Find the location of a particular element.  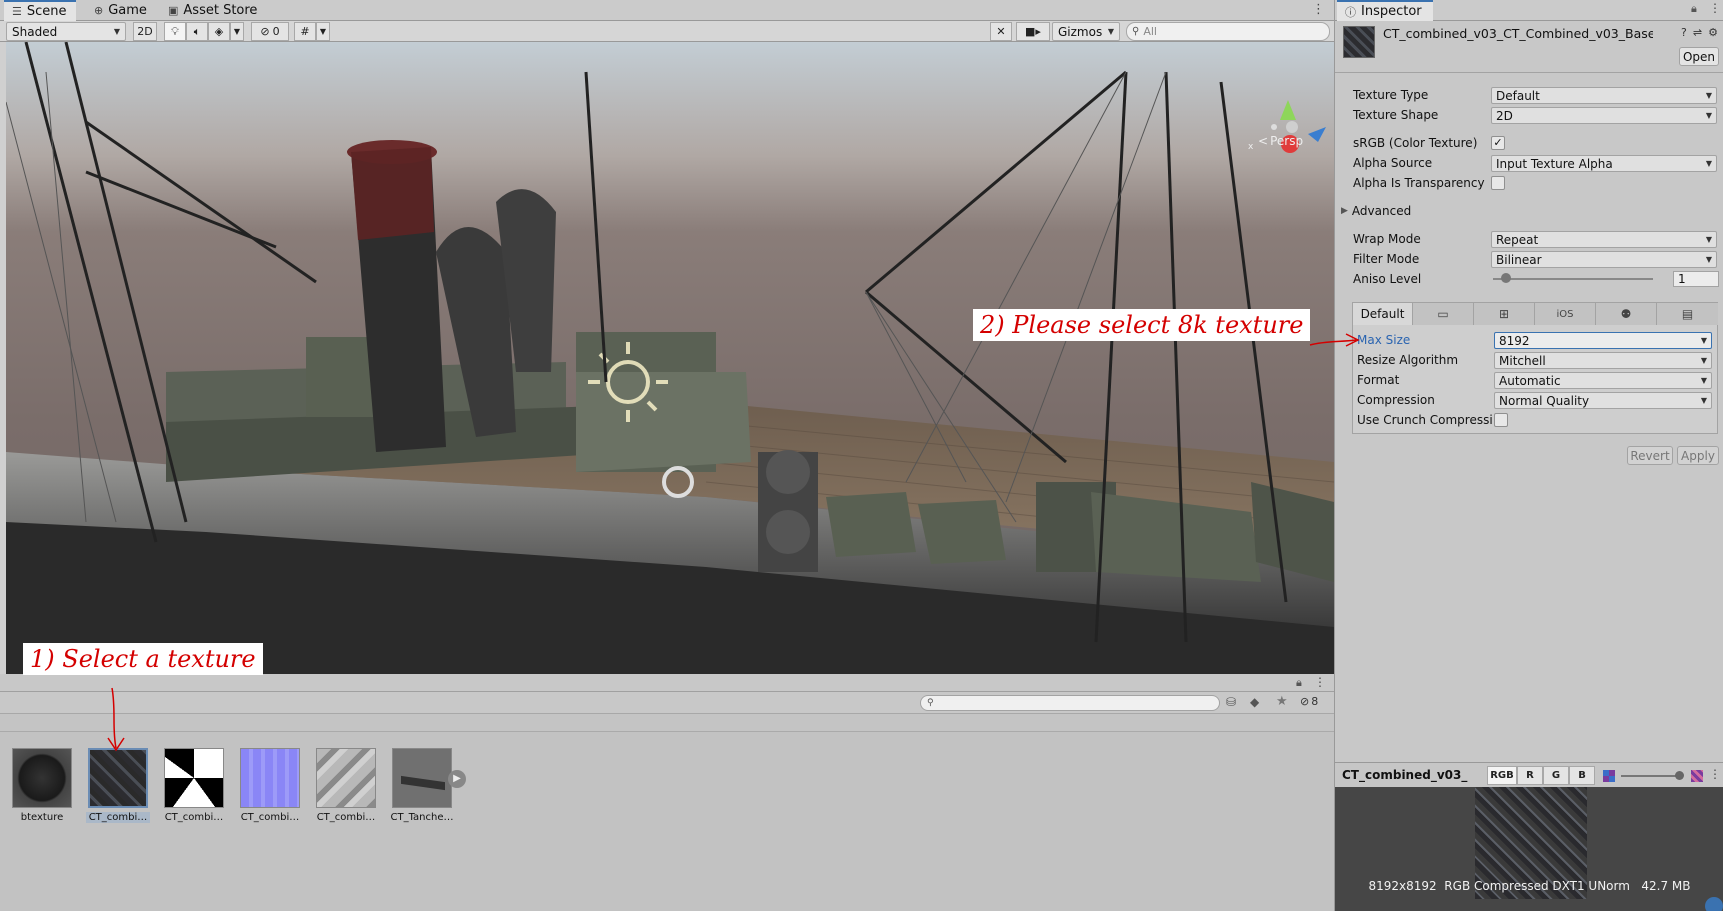

resize-algorithm-label: Resize Algorithm is located at coordinates (1408, 360).